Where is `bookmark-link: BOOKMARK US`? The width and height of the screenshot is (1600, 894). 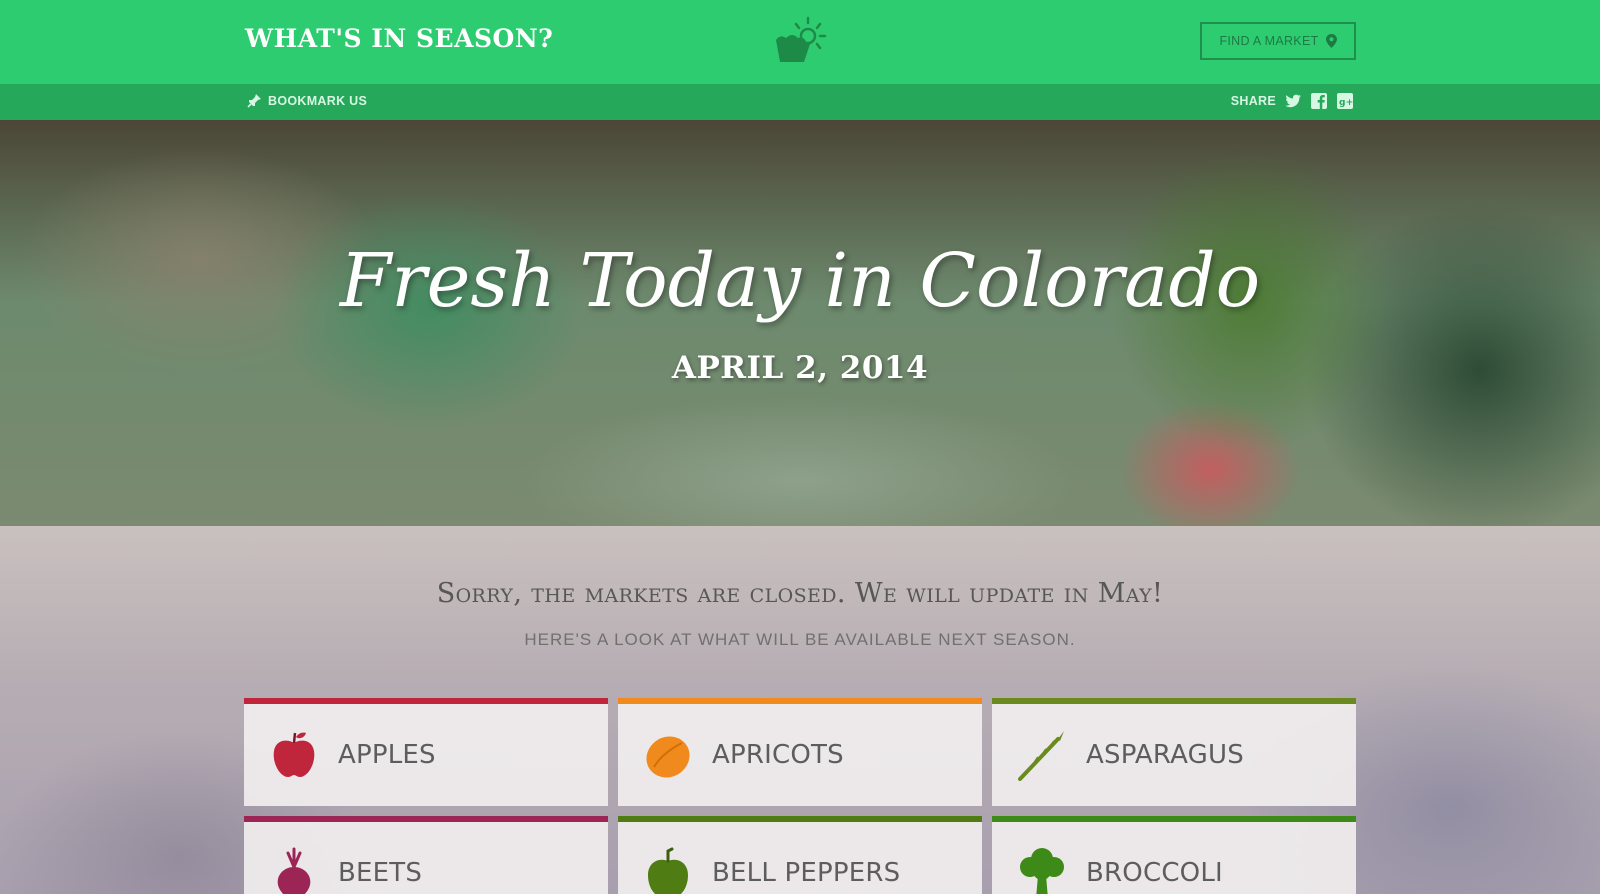
bookmark-link: BOOKMARK US is located at coordinates (307, 100).